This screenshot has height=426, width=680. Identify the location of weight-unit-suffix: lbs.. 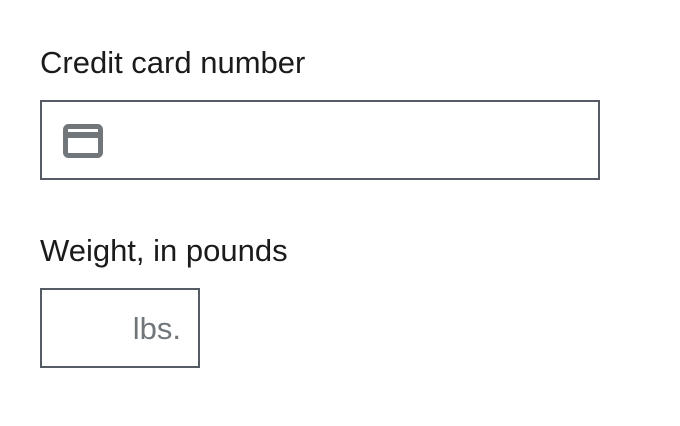
(156, 328).